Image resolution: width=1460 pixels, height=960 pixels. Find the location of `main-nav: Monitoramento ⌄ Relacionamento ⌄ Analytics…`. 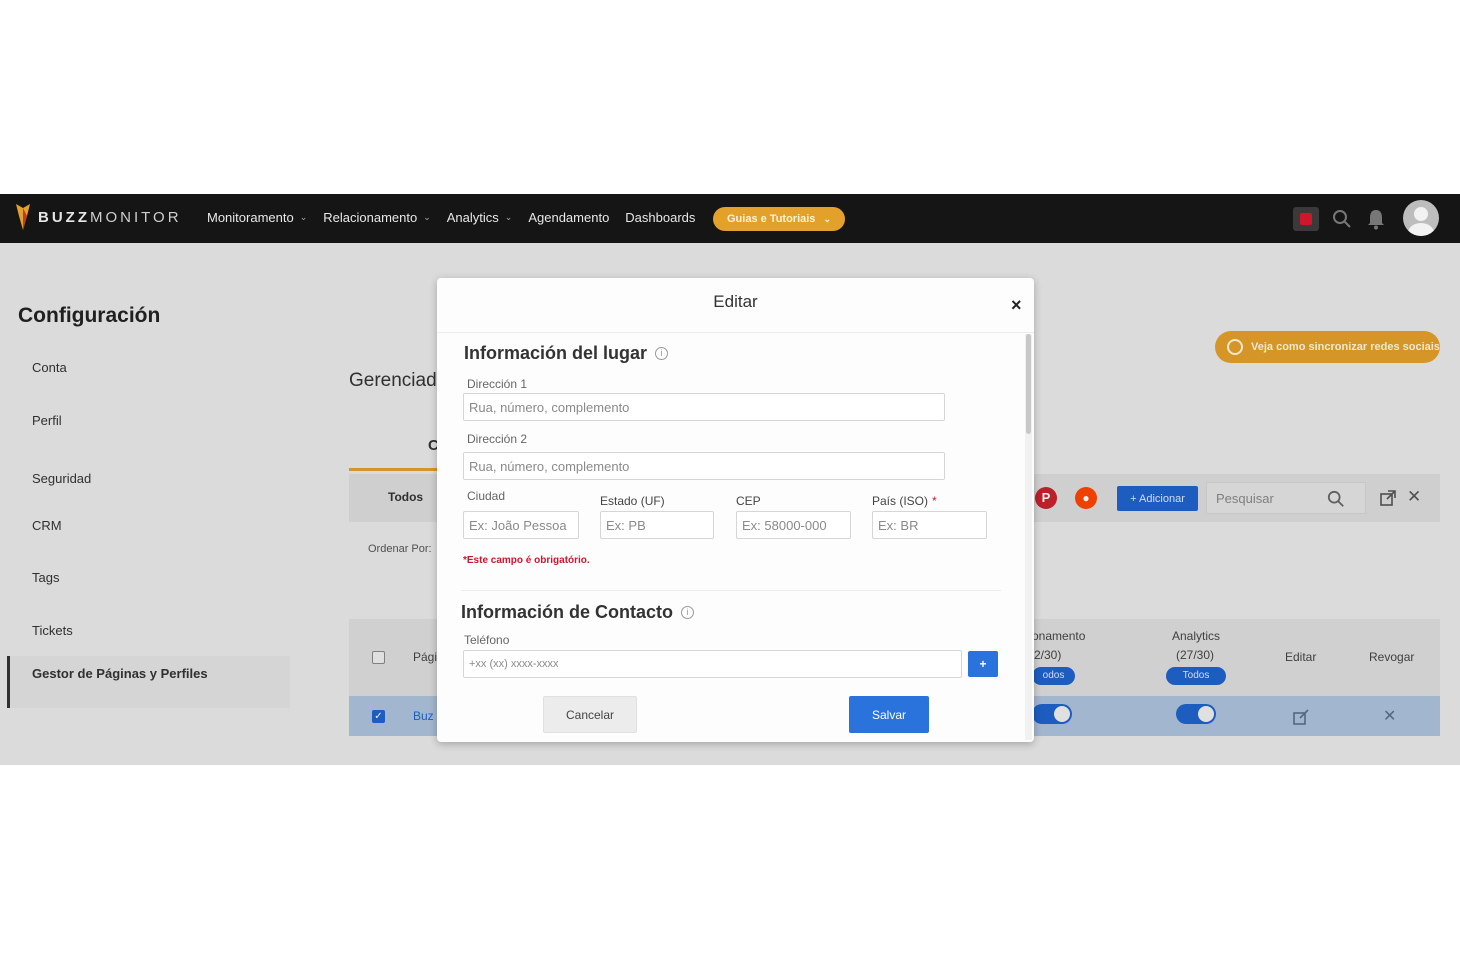

main-nav: Monitoramento ⌄ Relacionamento ⌄ Analytics… is located at coordinates (459, 217).